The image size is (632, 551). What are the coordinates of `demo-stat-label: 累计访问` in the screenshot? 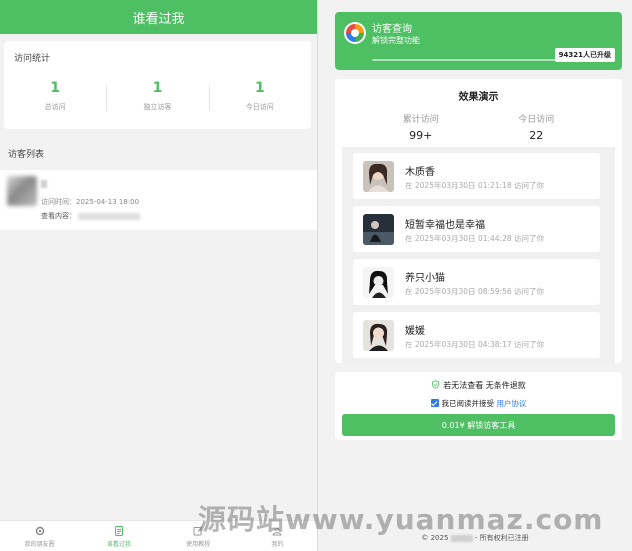 It's located at (420, 120).